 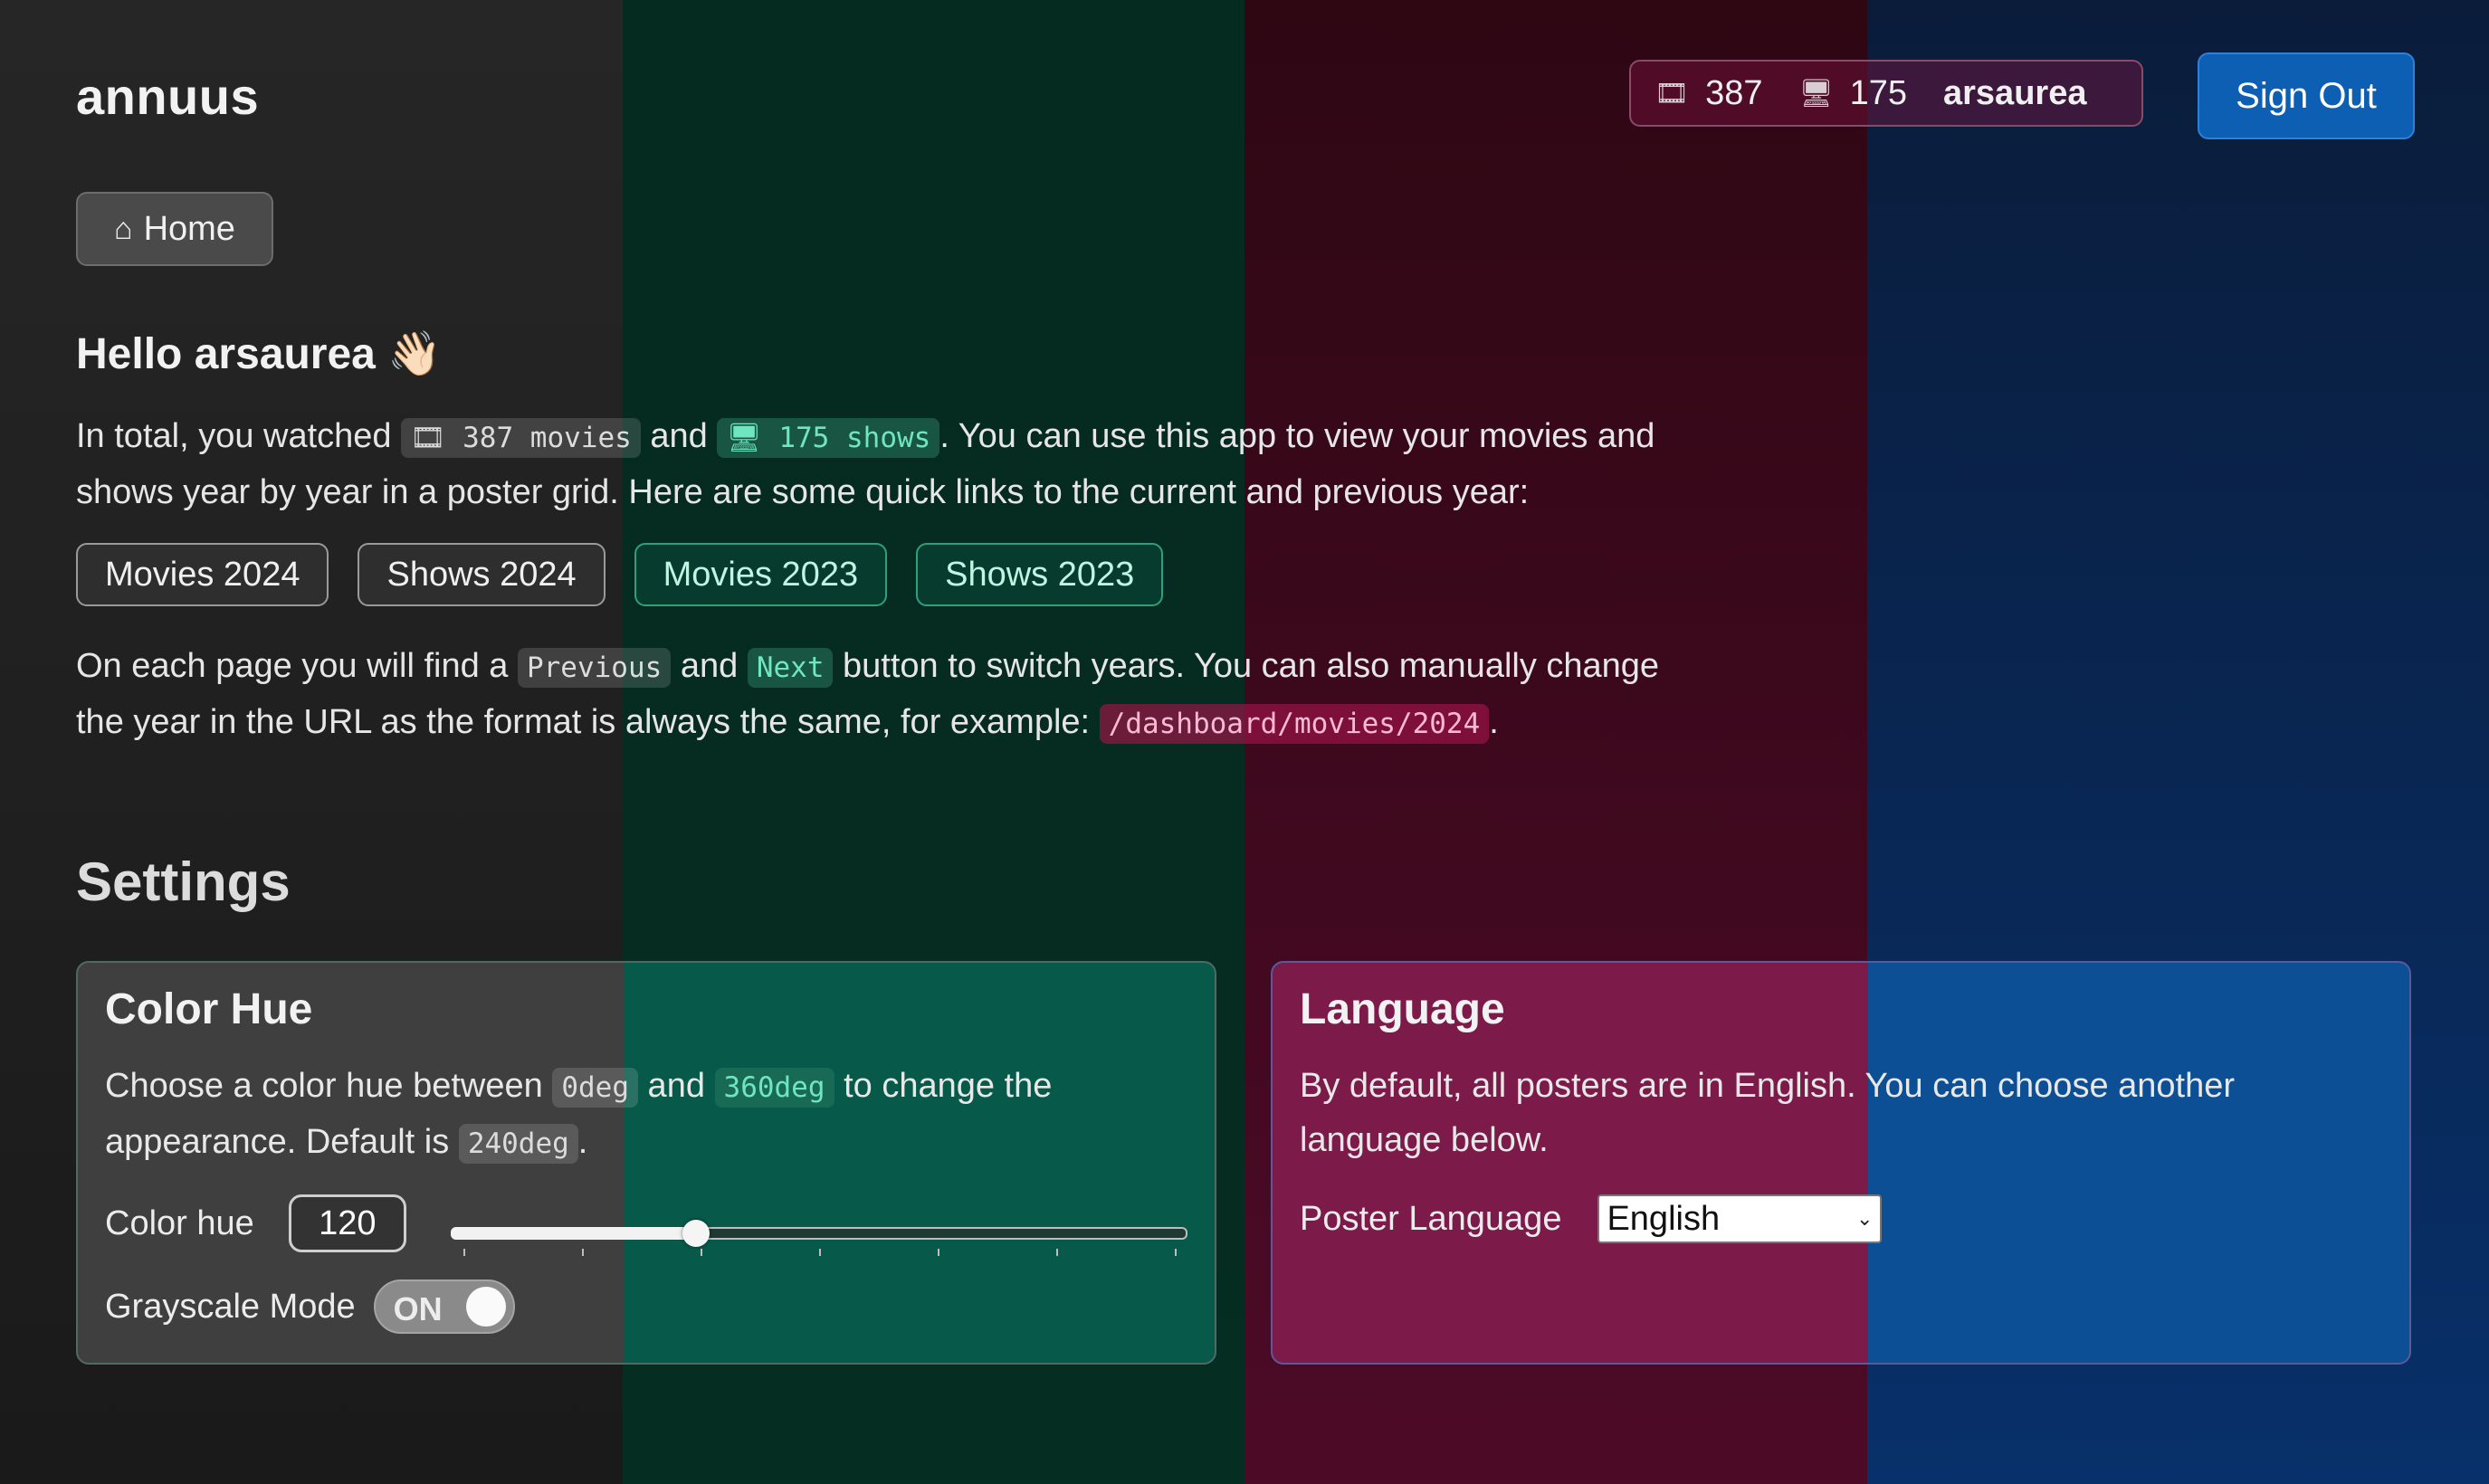 I want to click on max-hue-chip: 360deg, so click(x=774, y=1088).